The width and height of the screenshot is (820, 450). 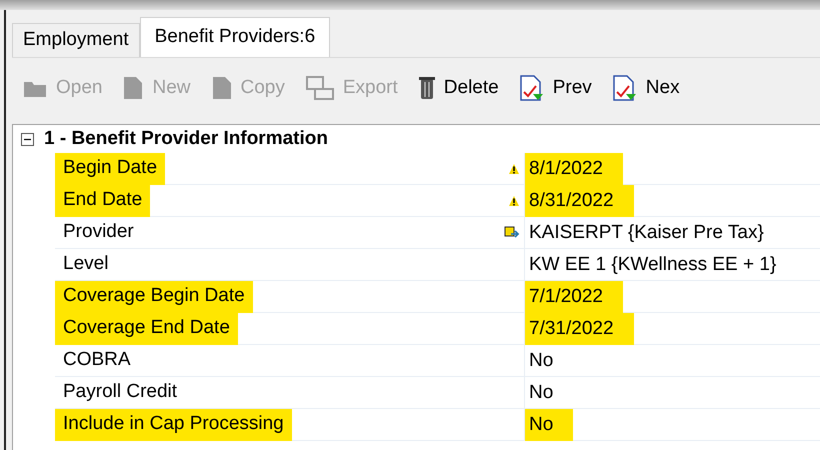 I want to click on field-value: KW EE 1 {KWellness EE + 1}, so click(x=652, y=265).